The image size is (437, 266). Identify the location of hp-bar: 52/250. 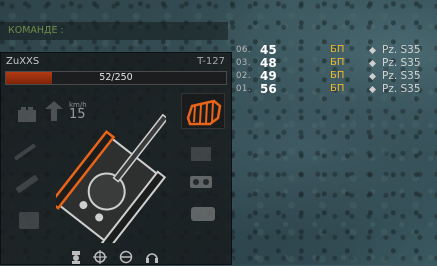
(116, 78).